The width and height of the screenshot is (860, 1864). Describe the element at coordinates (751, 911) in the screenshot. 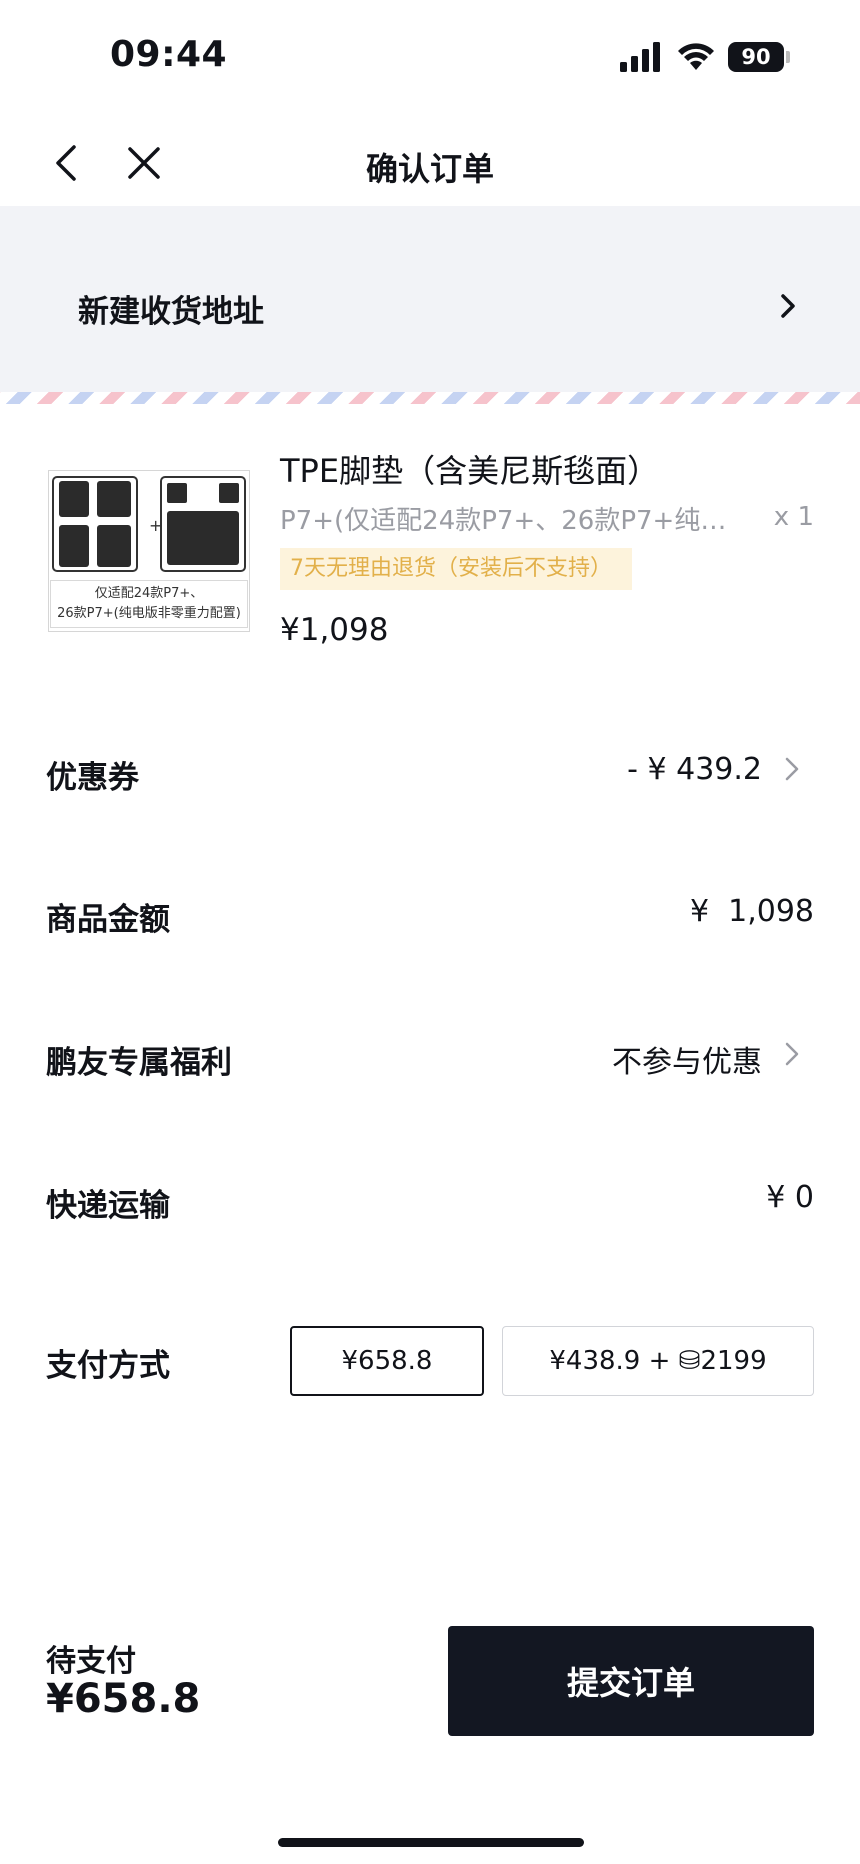

I see `goods-amount-value: ¥ 1,098` at that location.